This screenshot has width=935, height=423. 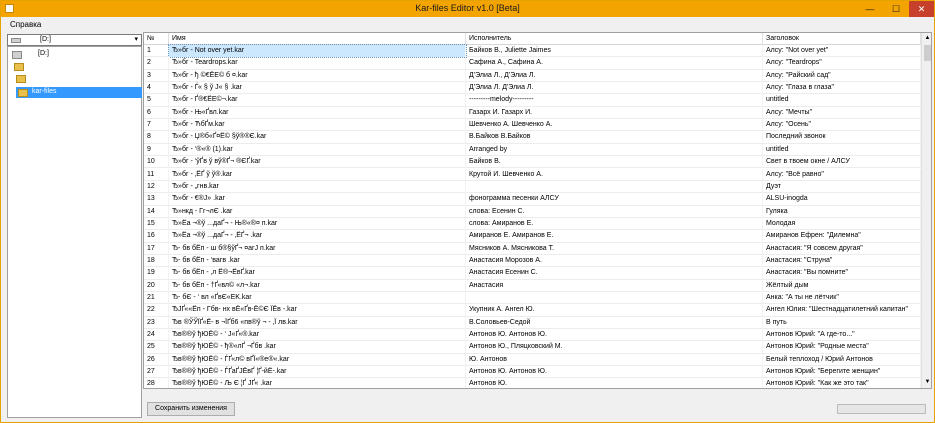 What do you see at coordinates (317, 248) in the screenshot?
I see `cell-name: Ђ- бв бЁп - ш б®§ўҐ¬ ¤агЈ п.kar` at bounding box center [317, 248].